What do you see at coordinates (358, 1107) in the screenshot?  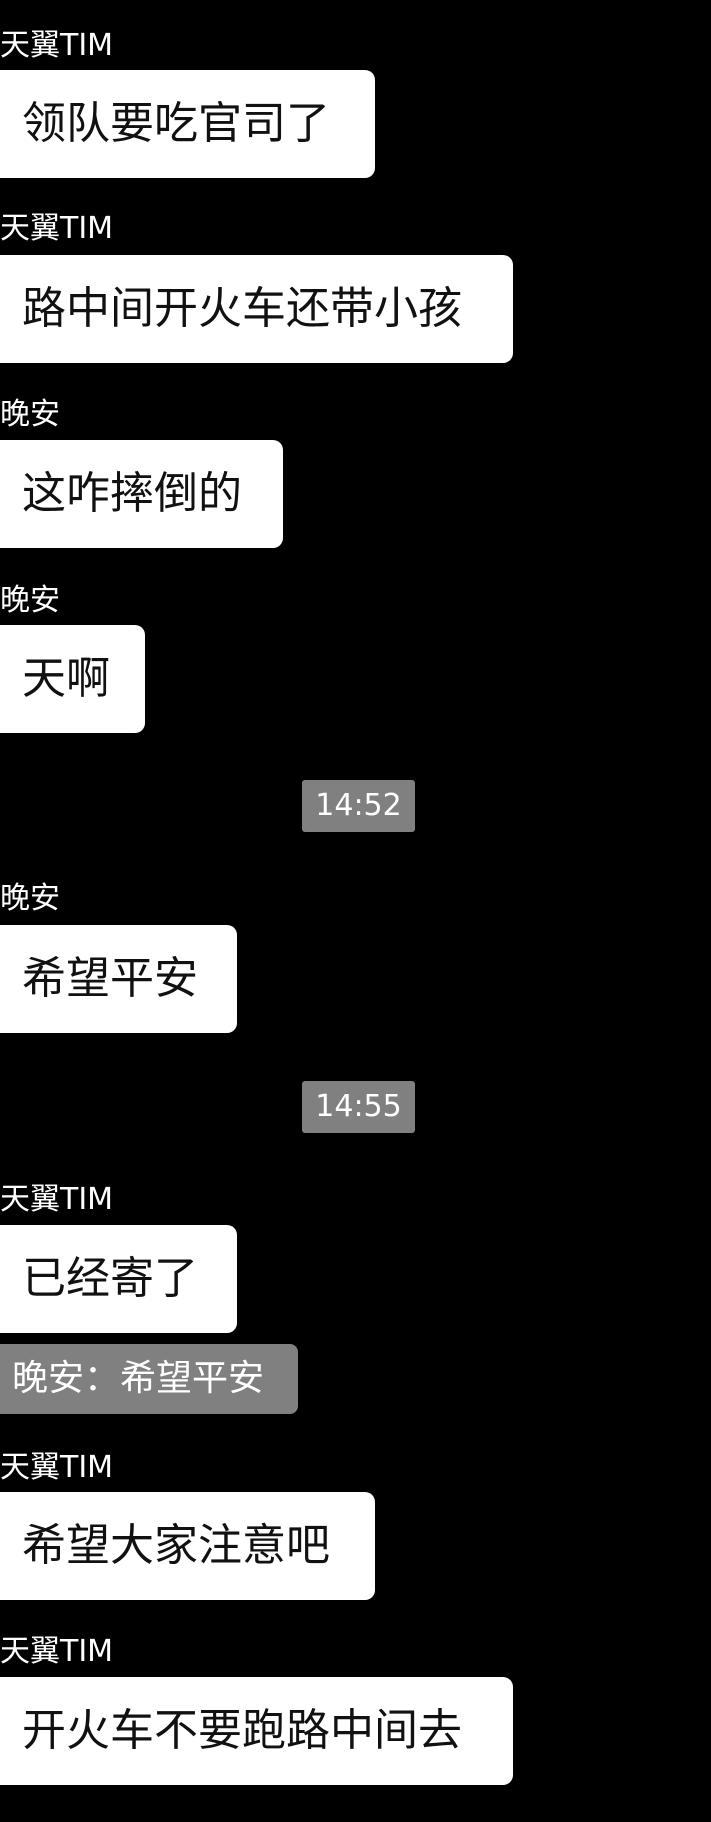 I see `timestamp: 14:55` at bounding box center [358, 1107].